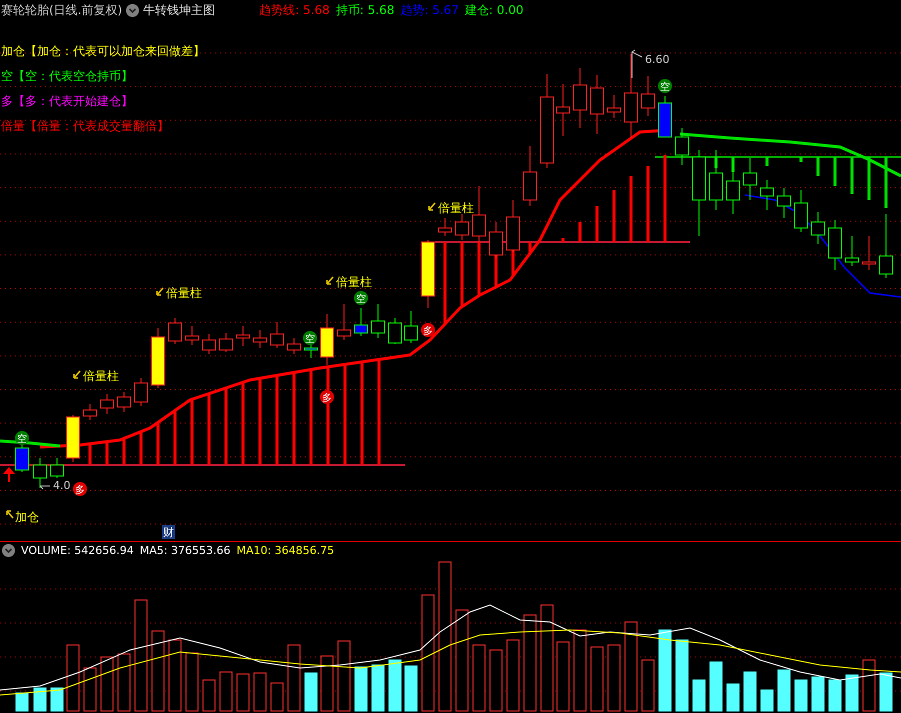  Describe the element at coordinates (27, 517) in the screenshot. I see `add-position-label: 加仓` at that location.